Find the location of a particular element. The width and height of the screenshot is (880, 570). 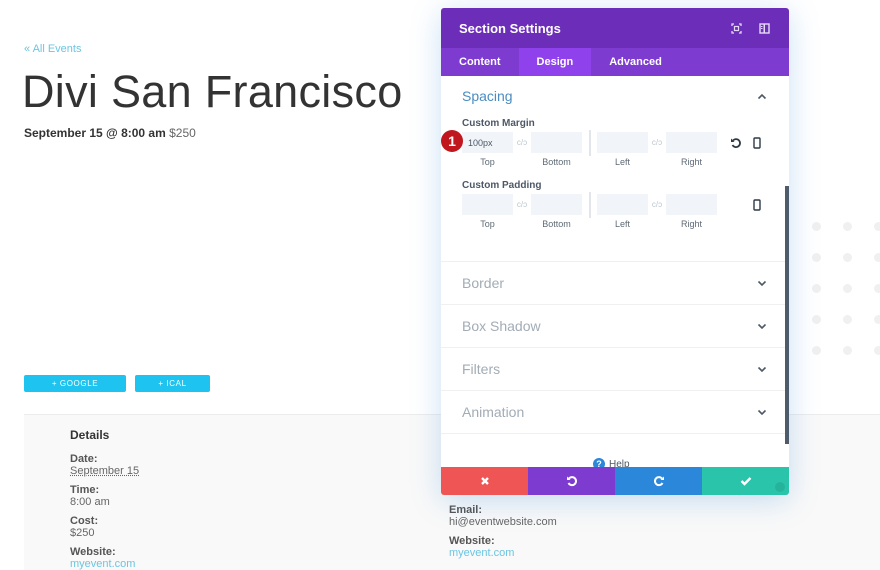

step-badge: 1 is located at coordinates (452, 141).